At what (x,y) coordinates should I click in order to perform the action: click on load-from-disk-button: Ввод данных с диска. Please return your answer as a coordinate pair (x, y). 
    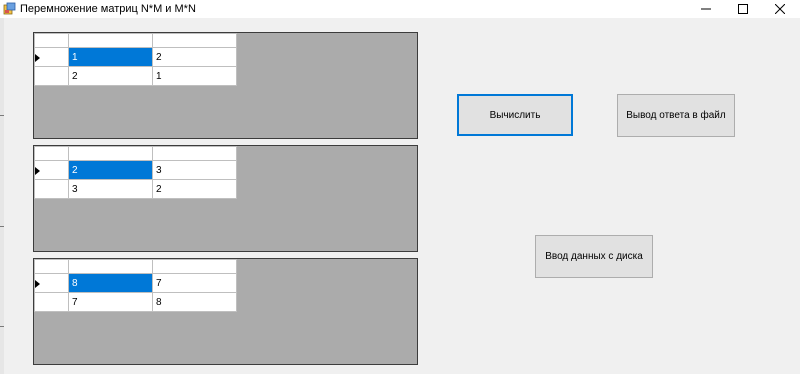
    Looking at the image, I should click on (594, 256).